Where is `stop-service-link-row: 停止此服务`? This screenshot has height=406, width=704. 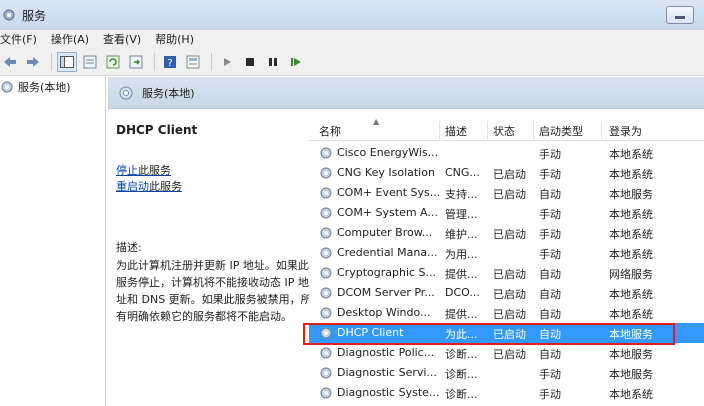 stop-service-link-row: 停止此服务 is located at coordinates (212, 171).